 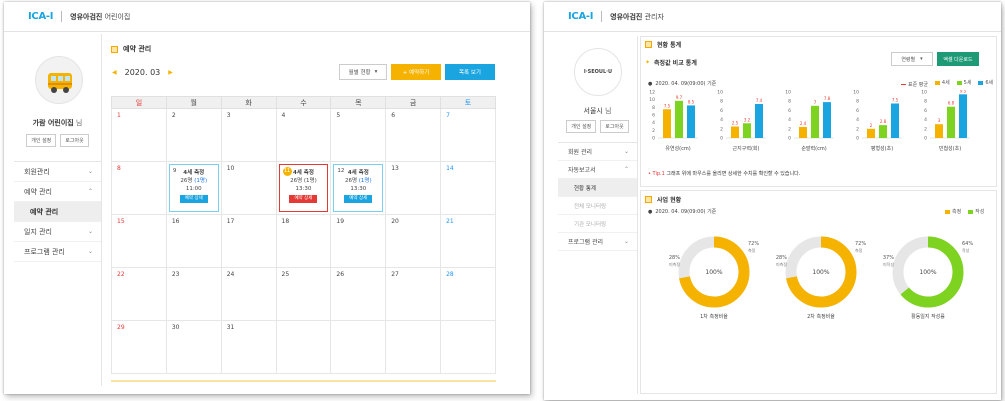 I want to click on calendar-day: 1, so click(x=139, y=135).